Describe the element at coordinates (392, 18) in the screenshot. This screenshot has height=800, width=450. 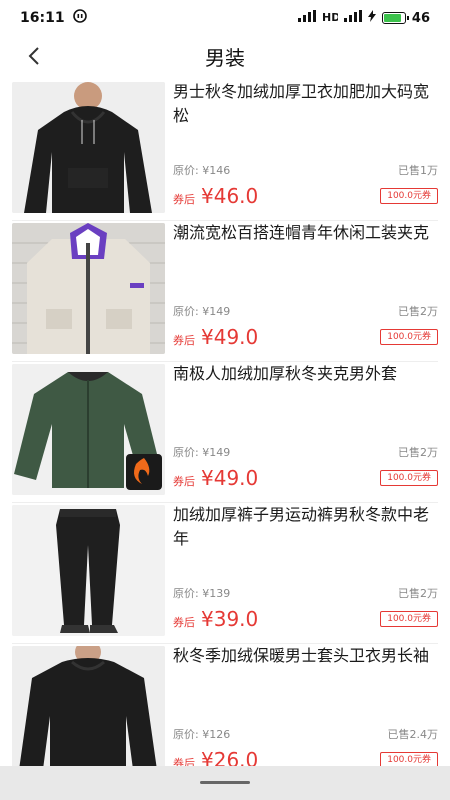
I see `battery-level` at that location.